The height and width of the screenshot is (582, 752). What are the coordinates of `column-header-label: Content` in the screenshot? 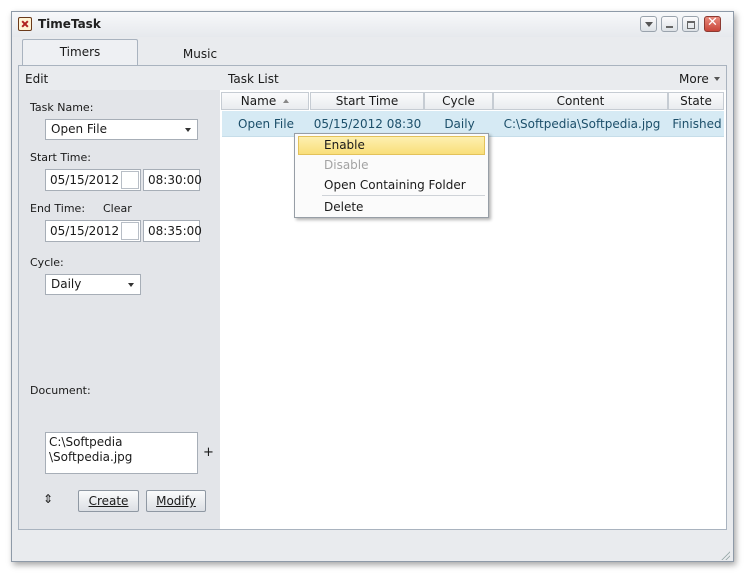 It's located at (580, 101).